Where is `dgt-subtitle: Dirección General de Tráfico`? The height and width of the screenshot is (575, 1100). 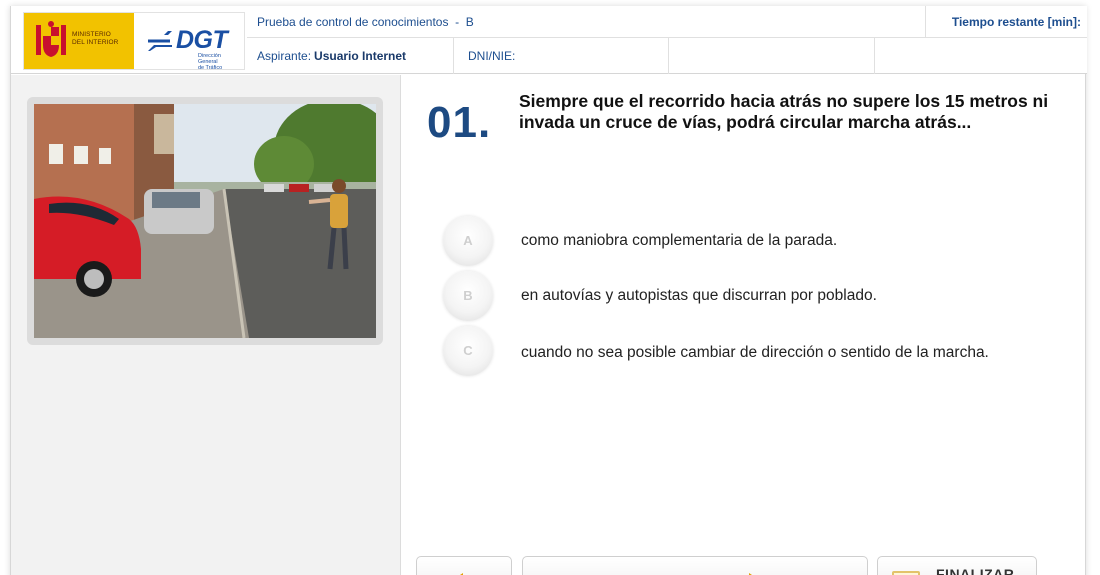 dgt-subtitle: Dirección General de Tráfico is located at coordinates (210, 62).